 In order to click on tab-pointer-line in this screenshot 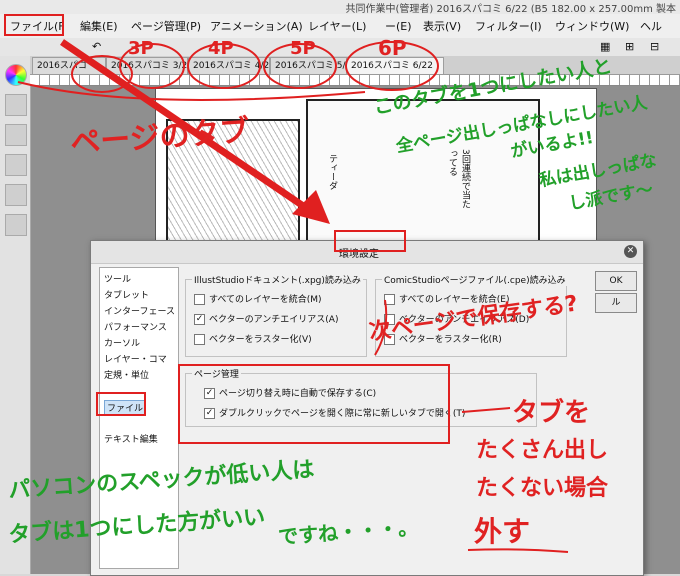, I will do `click(486, 410)`.